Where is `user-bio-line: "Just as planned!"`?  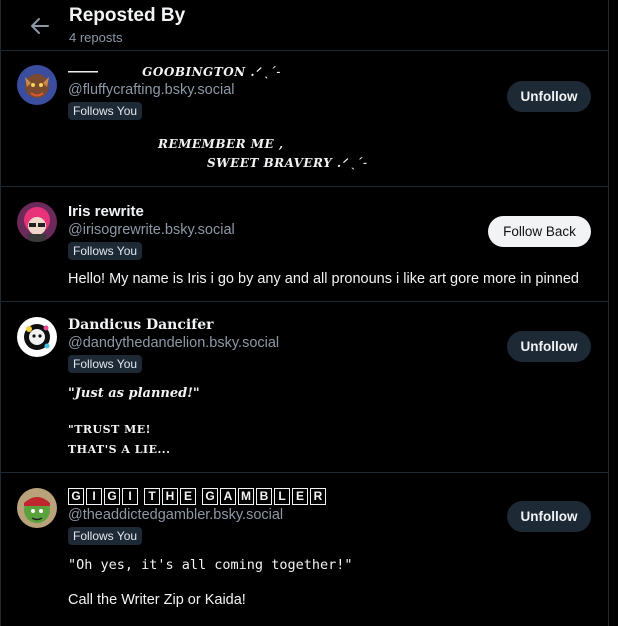
user-bio-line: "Just as planned!" is located at coordinates (134, 393).